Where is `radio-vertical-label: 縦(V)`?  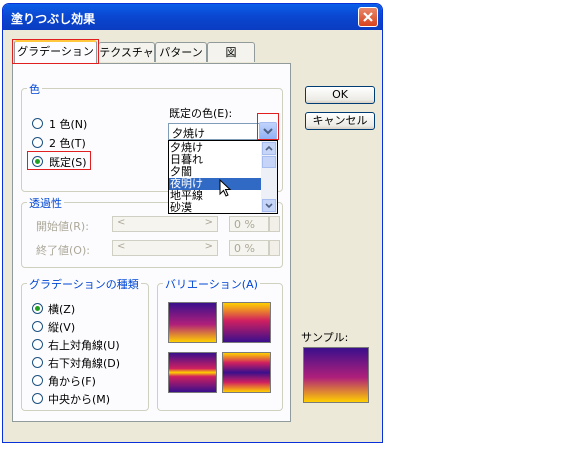
radio-vertical-label: 縦(V) is located at coordinates (62, 327).